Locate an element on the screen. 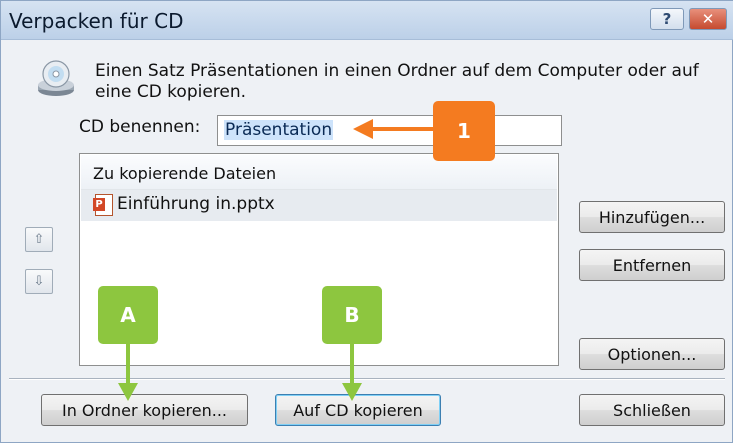  callout-a: A is located at coordinates (128, 315).